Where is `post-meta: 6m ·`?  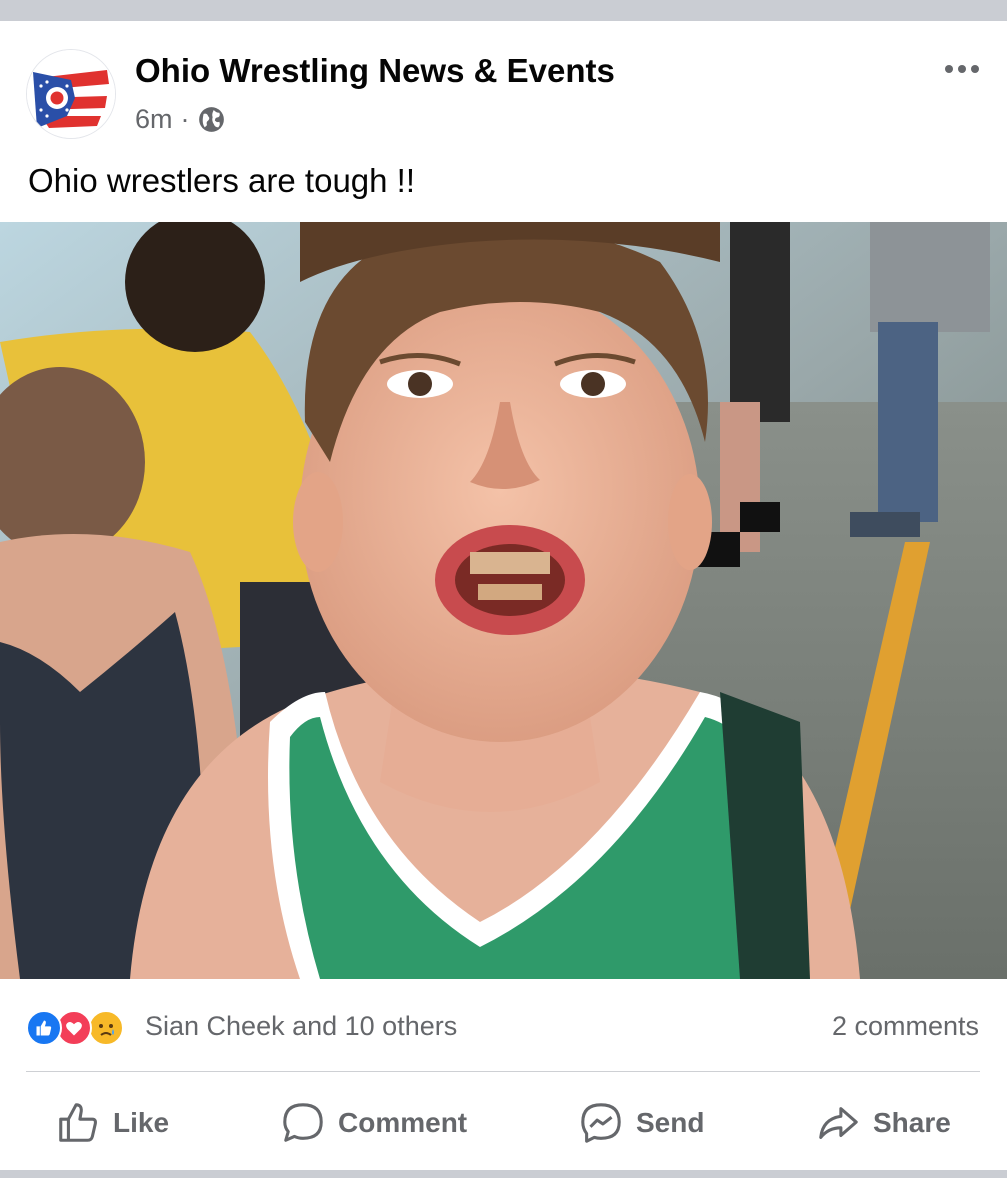 post-meta: 6m · is located at coordinates (180, 119).